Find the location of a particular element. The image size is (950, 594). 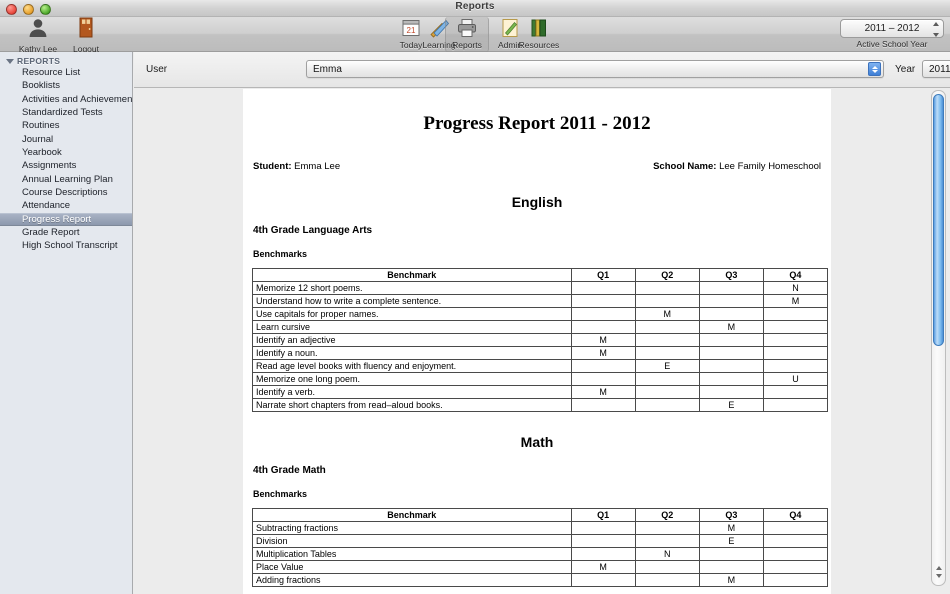

student-field: Student: Emma Lee is located at coordinates (296, 166).